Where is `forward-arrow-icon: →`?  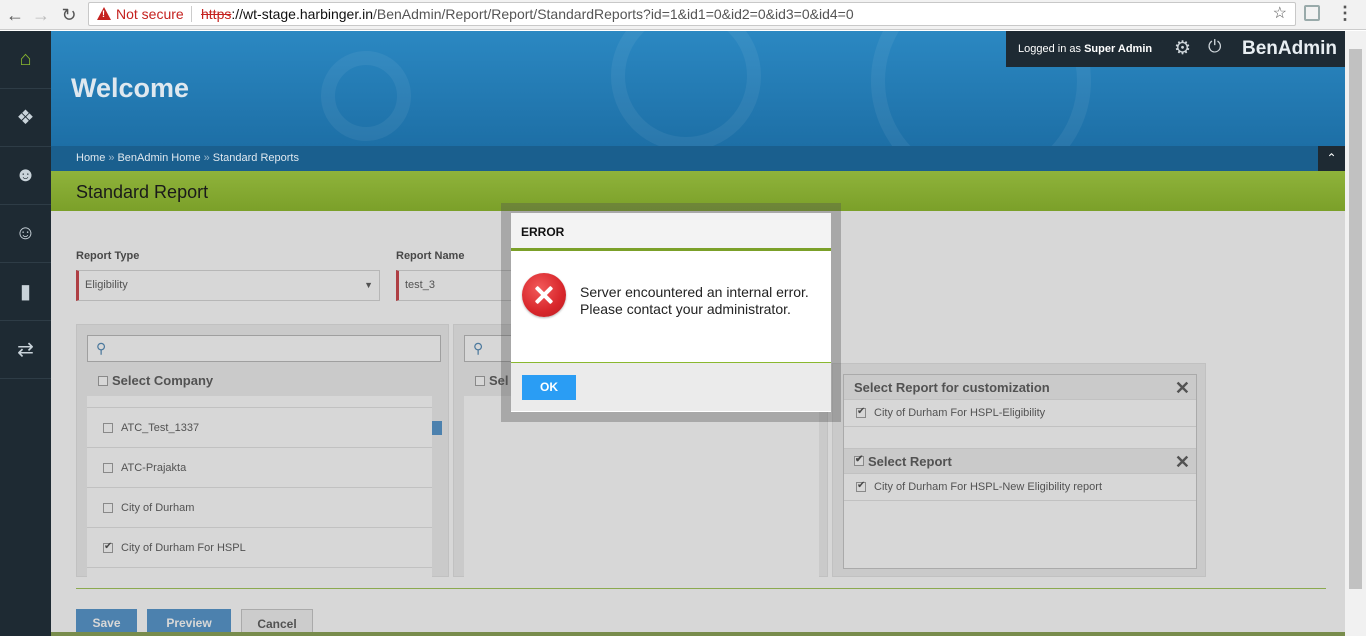
forward-arrow-icon: → is located at coordinates (41, 15).